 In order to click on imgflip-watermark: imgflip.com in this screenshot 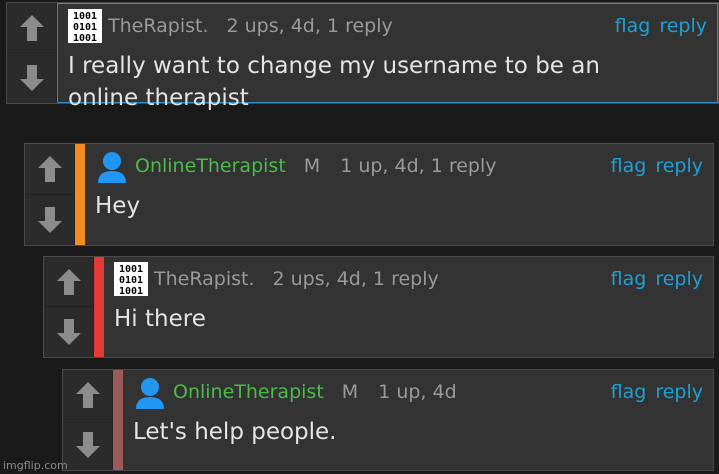, I will do `click(35, 465)`.